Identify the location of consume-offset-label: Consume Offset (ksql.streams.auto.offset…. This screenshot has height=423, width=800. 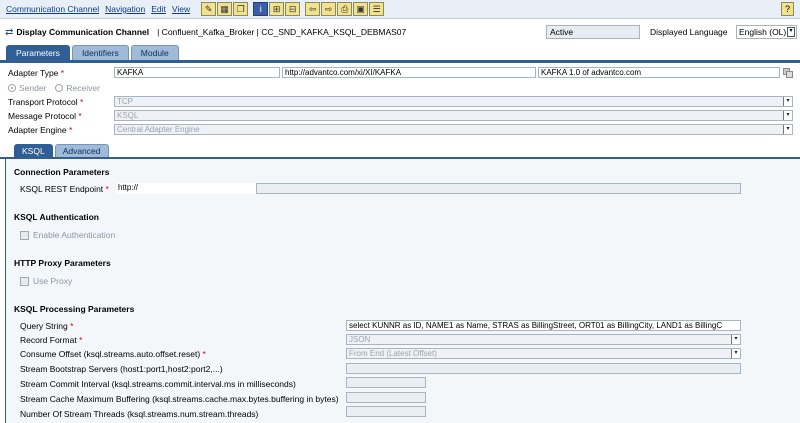
(113, 354).